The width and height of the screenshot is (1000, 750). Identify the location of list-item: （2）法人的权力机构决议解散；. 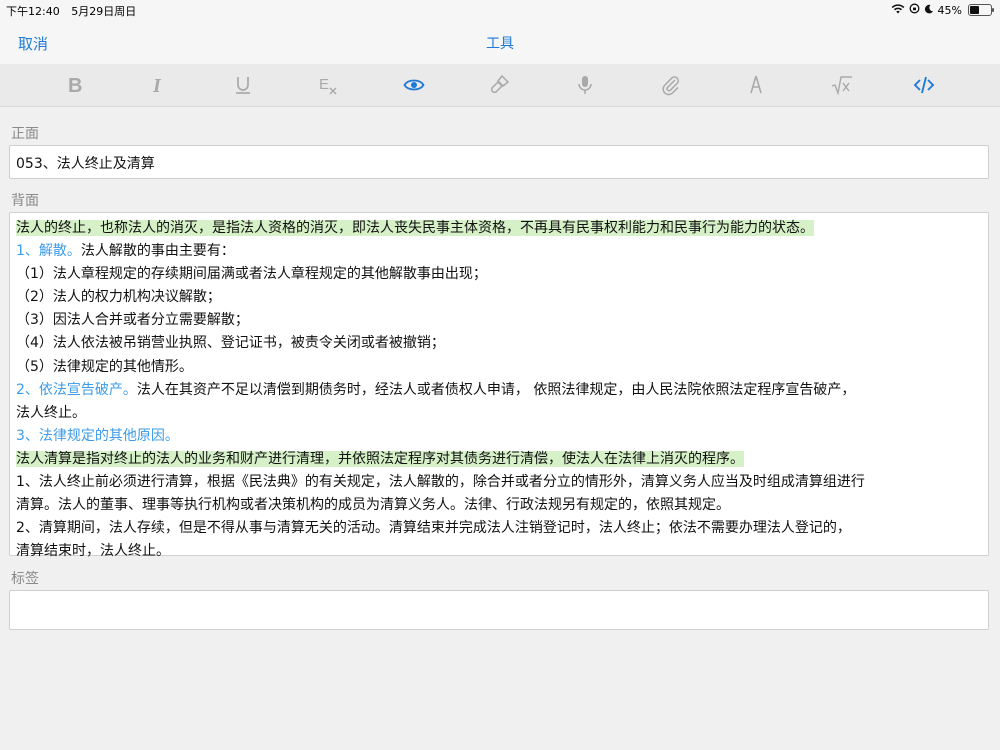
(118, 297).